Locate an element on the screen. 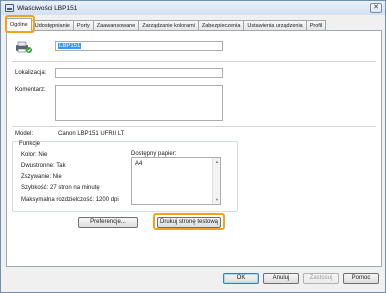 This screenshot has width=386, height=293. close-button: ✕ is located at coordinates (376, 8).